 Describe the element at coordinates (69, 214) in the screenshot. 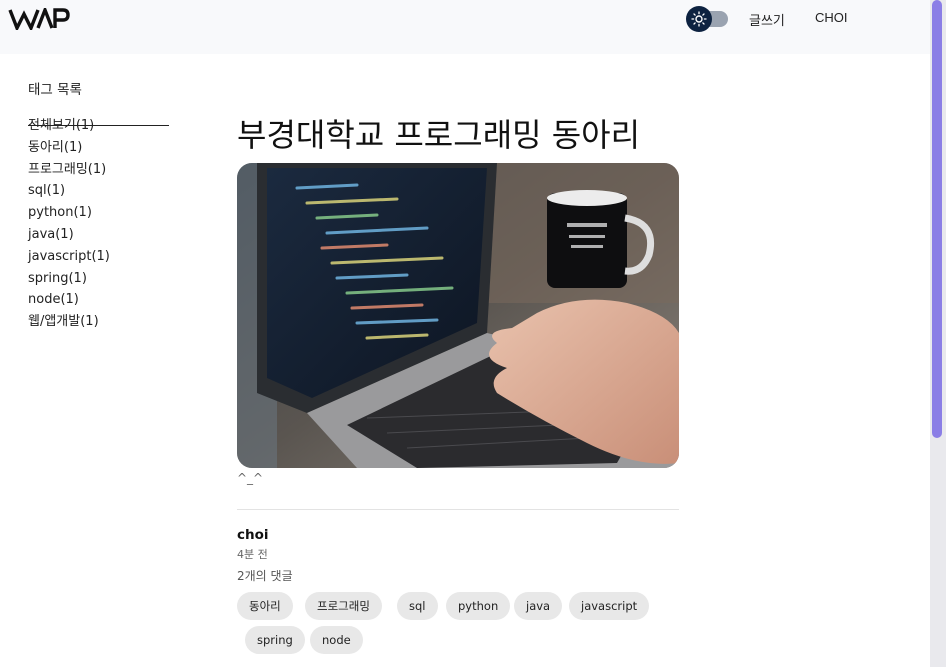

I see `tag-item-python: python(1)` at that location.